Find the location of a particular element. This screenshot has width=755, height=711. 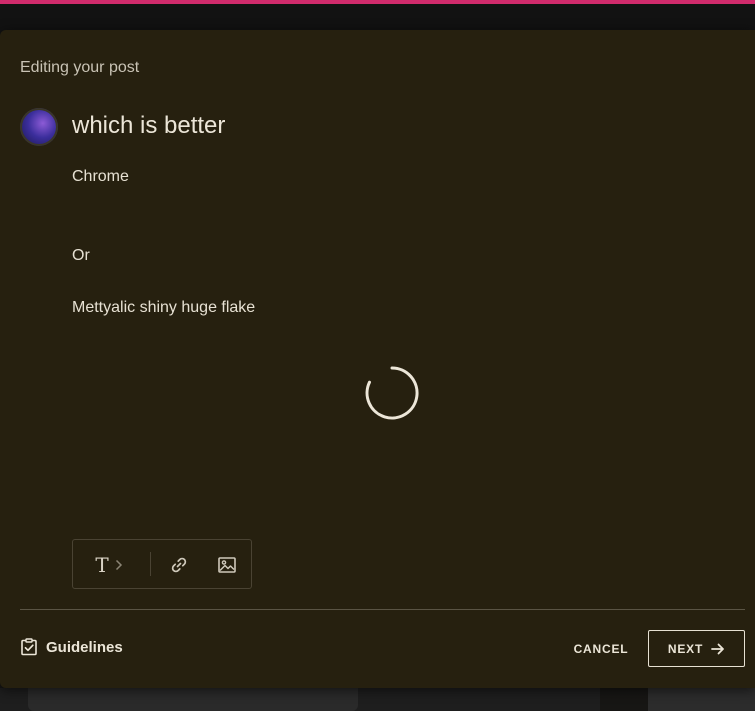

text-format-button: T is located at coordinates (109, 565).